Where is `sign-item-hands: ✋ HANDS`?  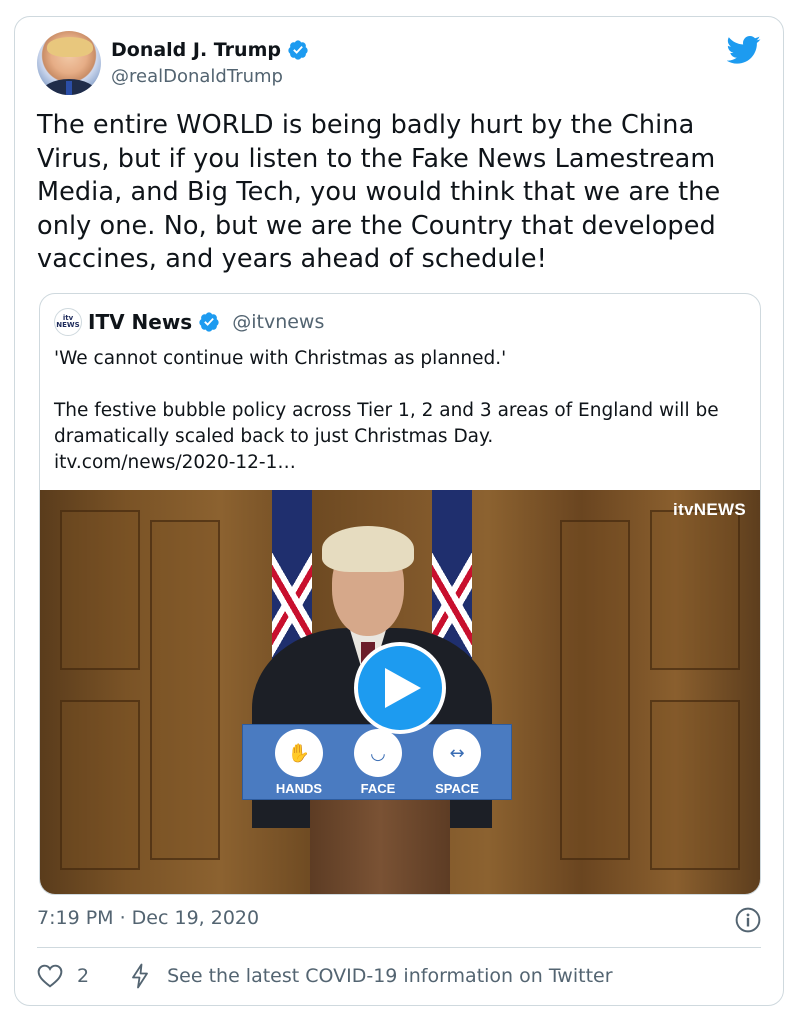
sign-item-hands: ✋ HANDS is located at coordinates (299, 762).